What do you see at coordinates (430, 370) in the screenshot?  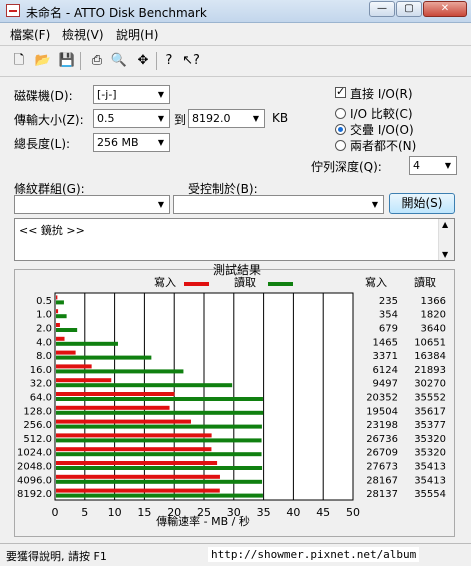 I see `read-value-label: 21893` at bounding box center [430, 370].